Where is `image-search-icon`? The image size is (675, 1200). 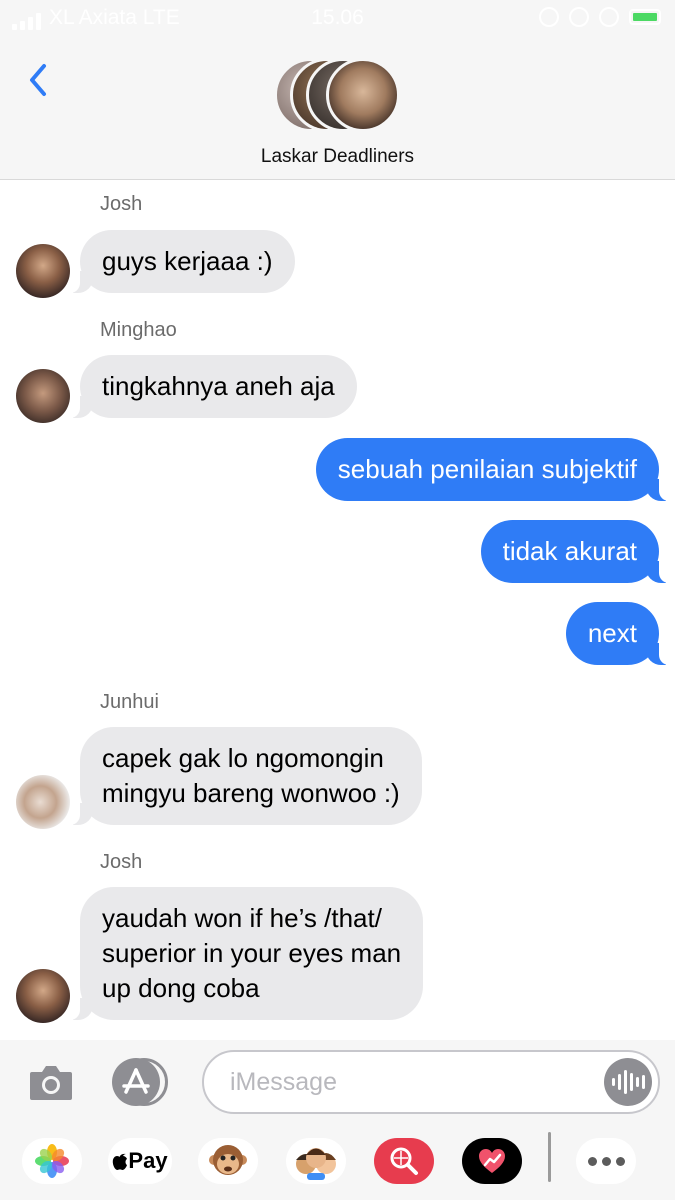 image-search-icon is located at coordinates (404, 1161).